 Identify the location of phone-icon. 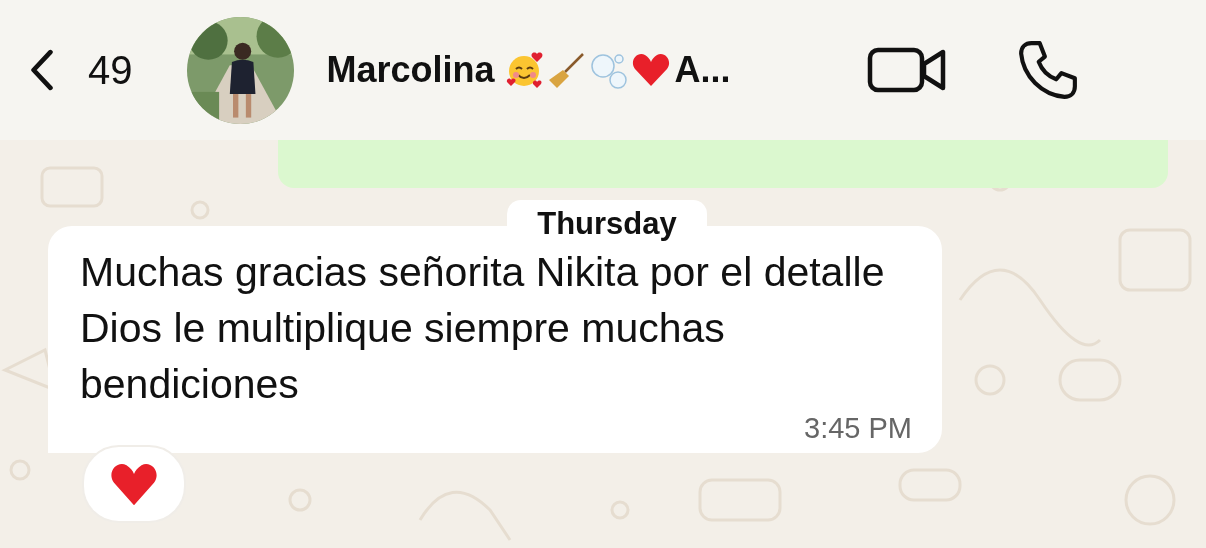
(1047, 70).